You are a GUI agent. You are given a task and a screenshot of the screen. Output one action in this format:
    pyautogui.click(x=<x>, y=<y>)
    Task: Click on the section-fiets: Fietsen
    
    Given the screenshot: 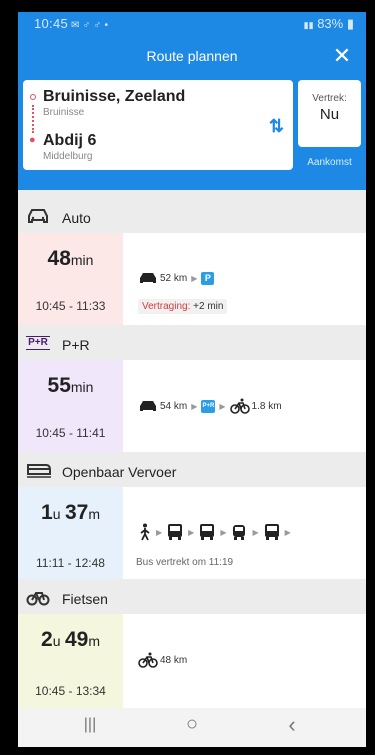 What is the action you would take?
    pyautogui.click(x=192, y=598)
    